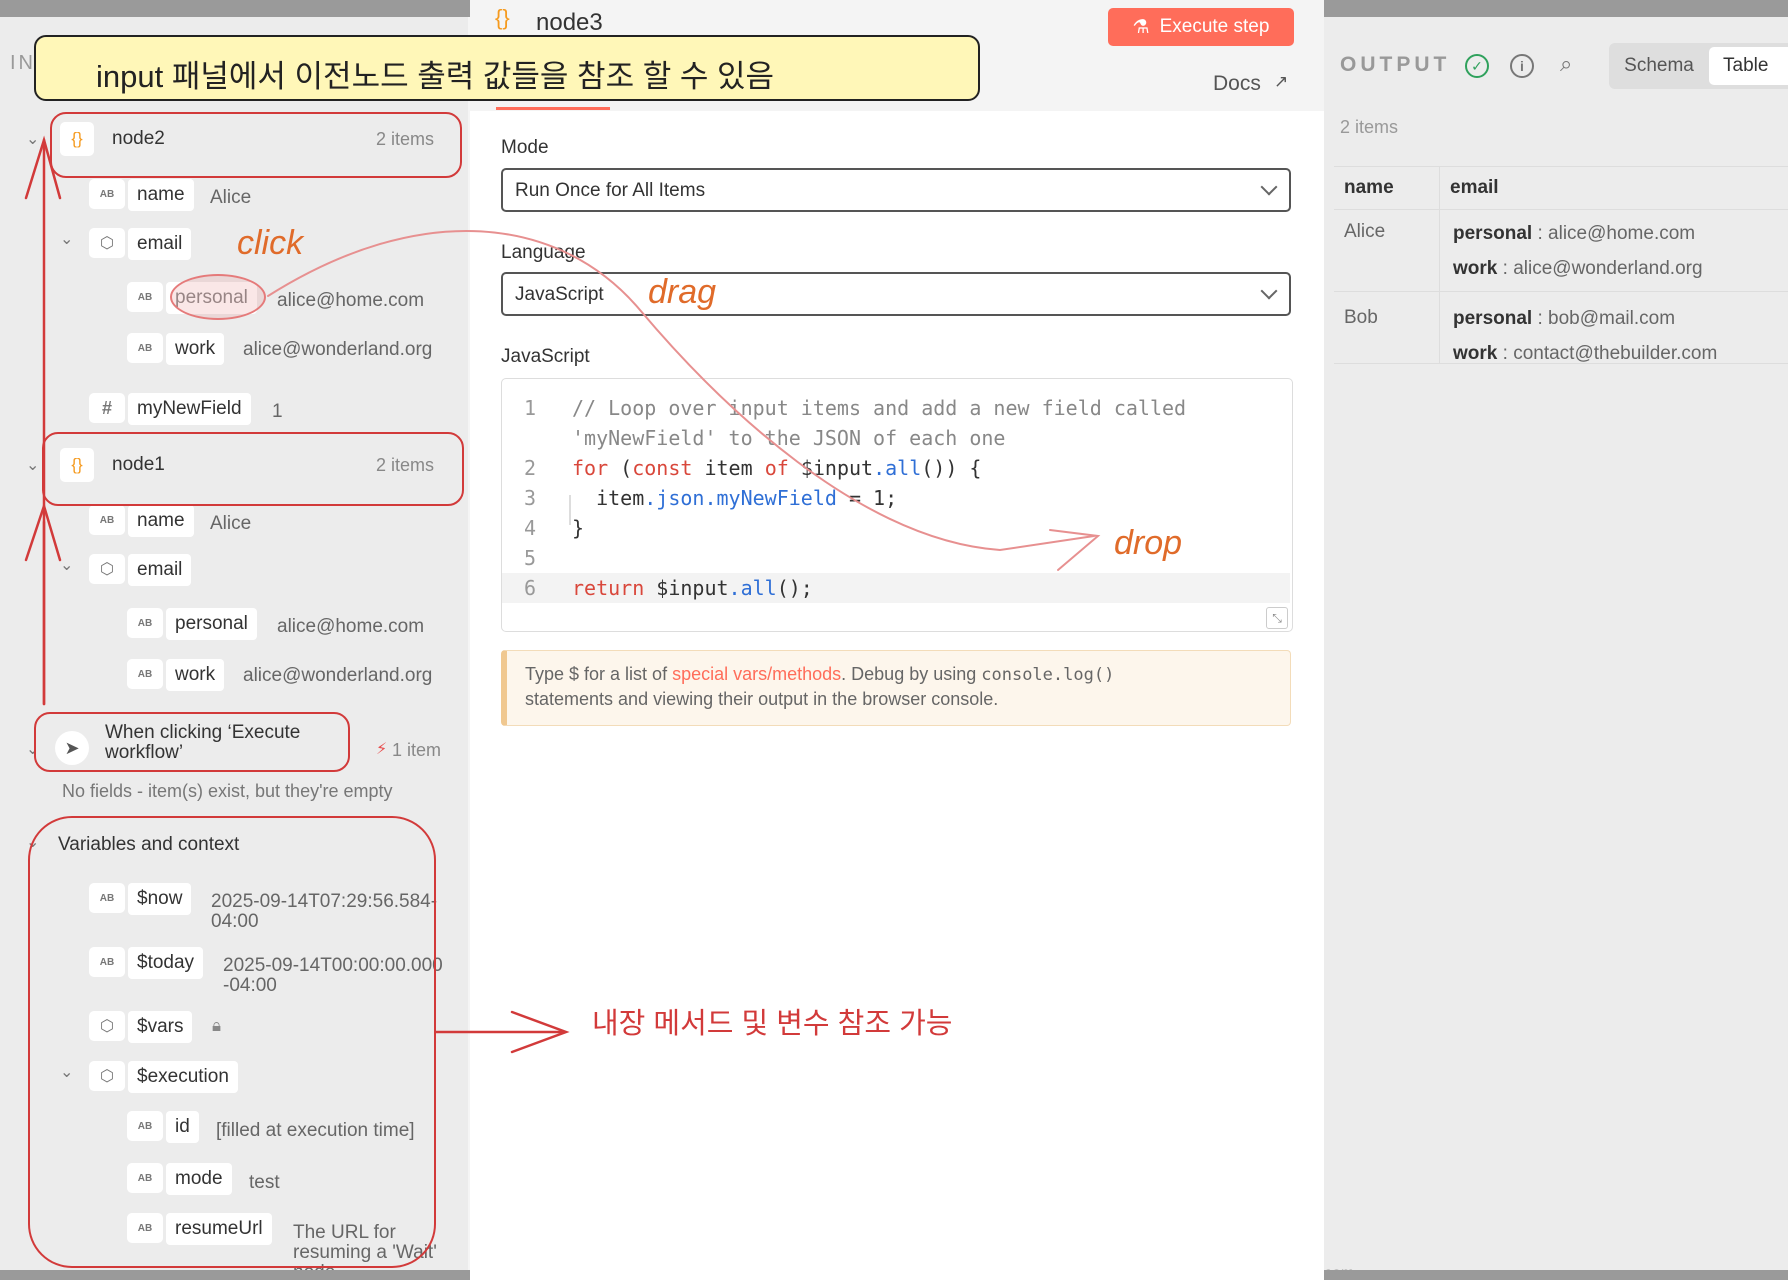 This screenshot has width=1788, height=1280. What do you see at coordinates (270, 243) in the screenshot?
I see `annotation-click: click` at bounding box center [270, 243].